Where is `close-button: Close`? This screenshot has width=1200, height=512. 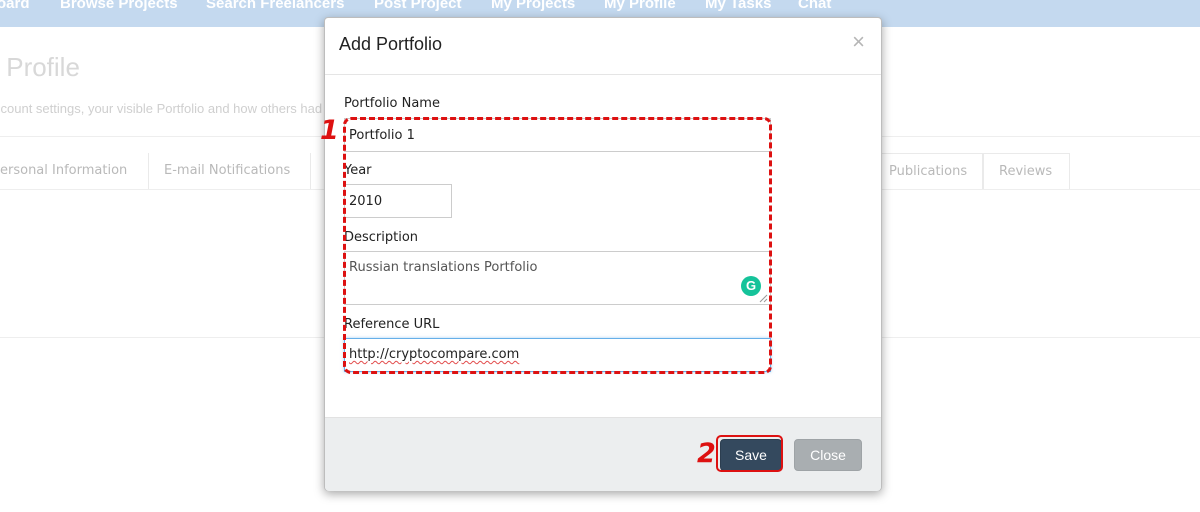 close-button: Close is located at coordinates (828, 455).